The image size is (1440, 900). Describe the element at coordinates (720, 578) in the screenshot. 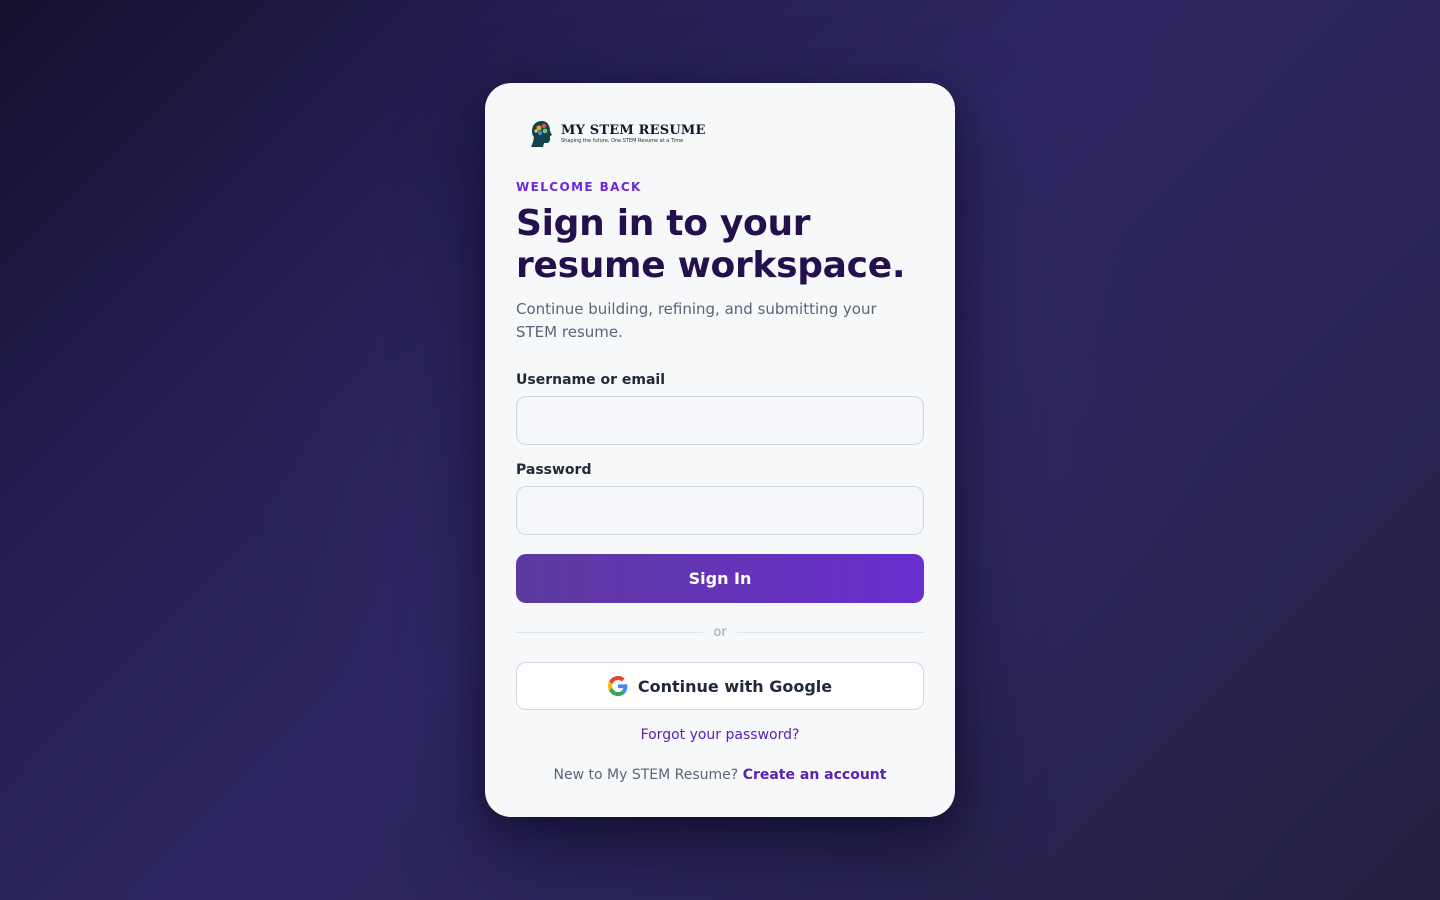

I see `sign-in-button: Sign In` at that location.